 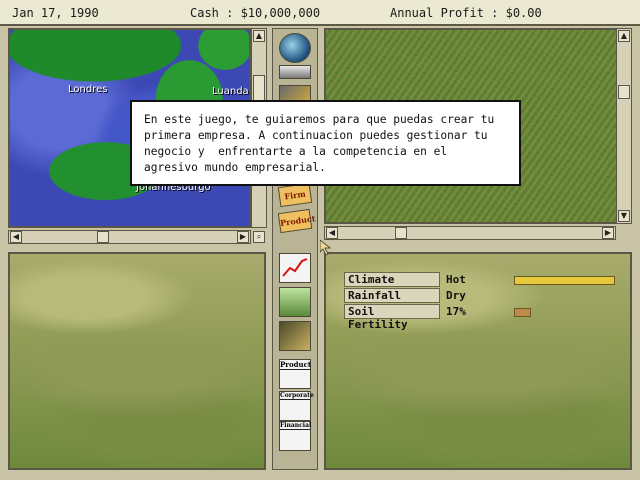 What do you see at coordinates (295, 268) in the screenshot?
I see `chart-icon` at bounding box center [295, 268].